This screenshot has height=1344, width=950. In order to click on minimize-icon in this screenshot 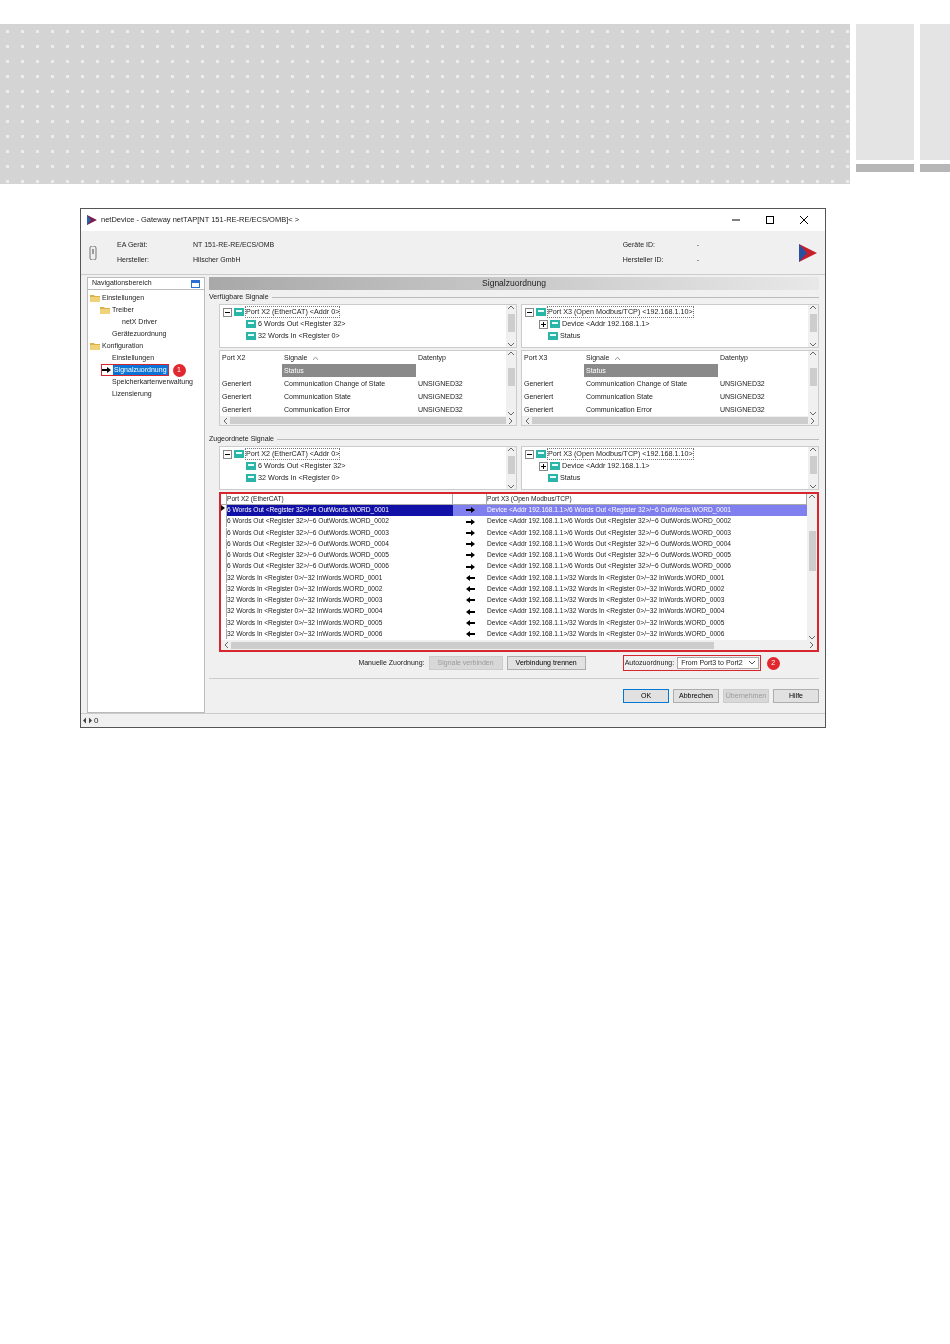, I will do `click(736, 220)`.